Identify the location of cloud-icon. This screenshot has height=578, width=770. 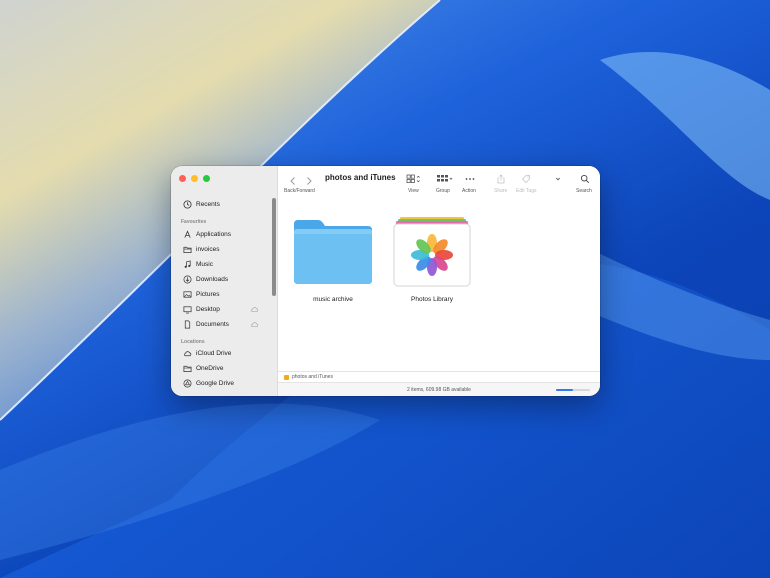
(187, 354).